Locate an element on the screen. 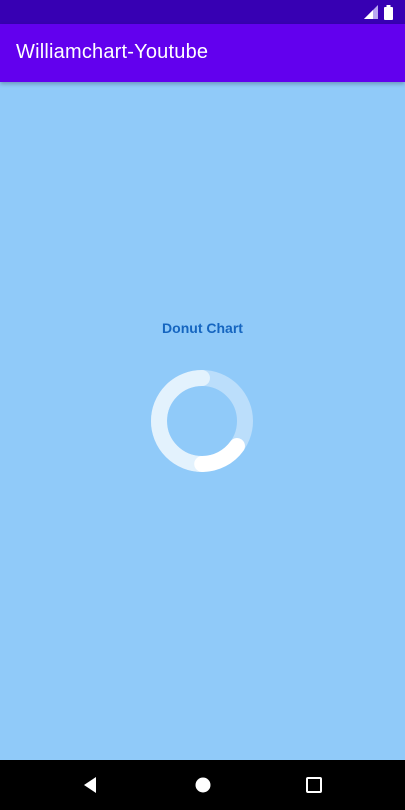 This screenshot has height=810, width=405. donut-chart is located at coordinates (202, 421).